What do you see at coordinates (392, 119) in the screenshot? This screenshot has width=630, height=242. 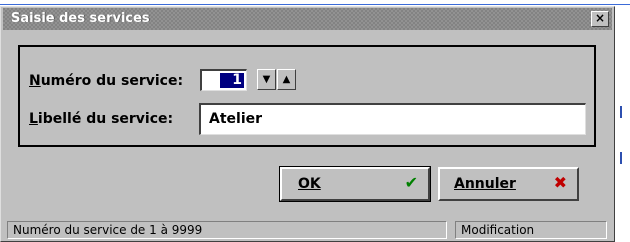 I see `libelle-input: Atelier` at bounding box center [392, 119].